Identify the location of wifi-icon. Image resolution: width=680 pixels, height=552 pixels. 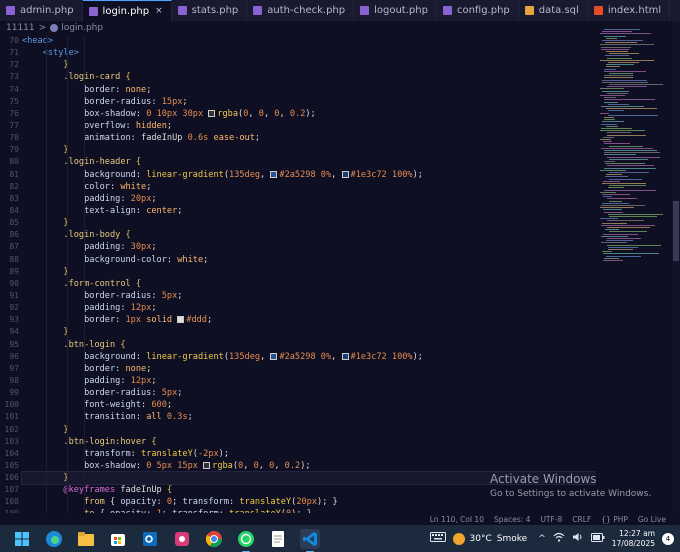
(559, 538).